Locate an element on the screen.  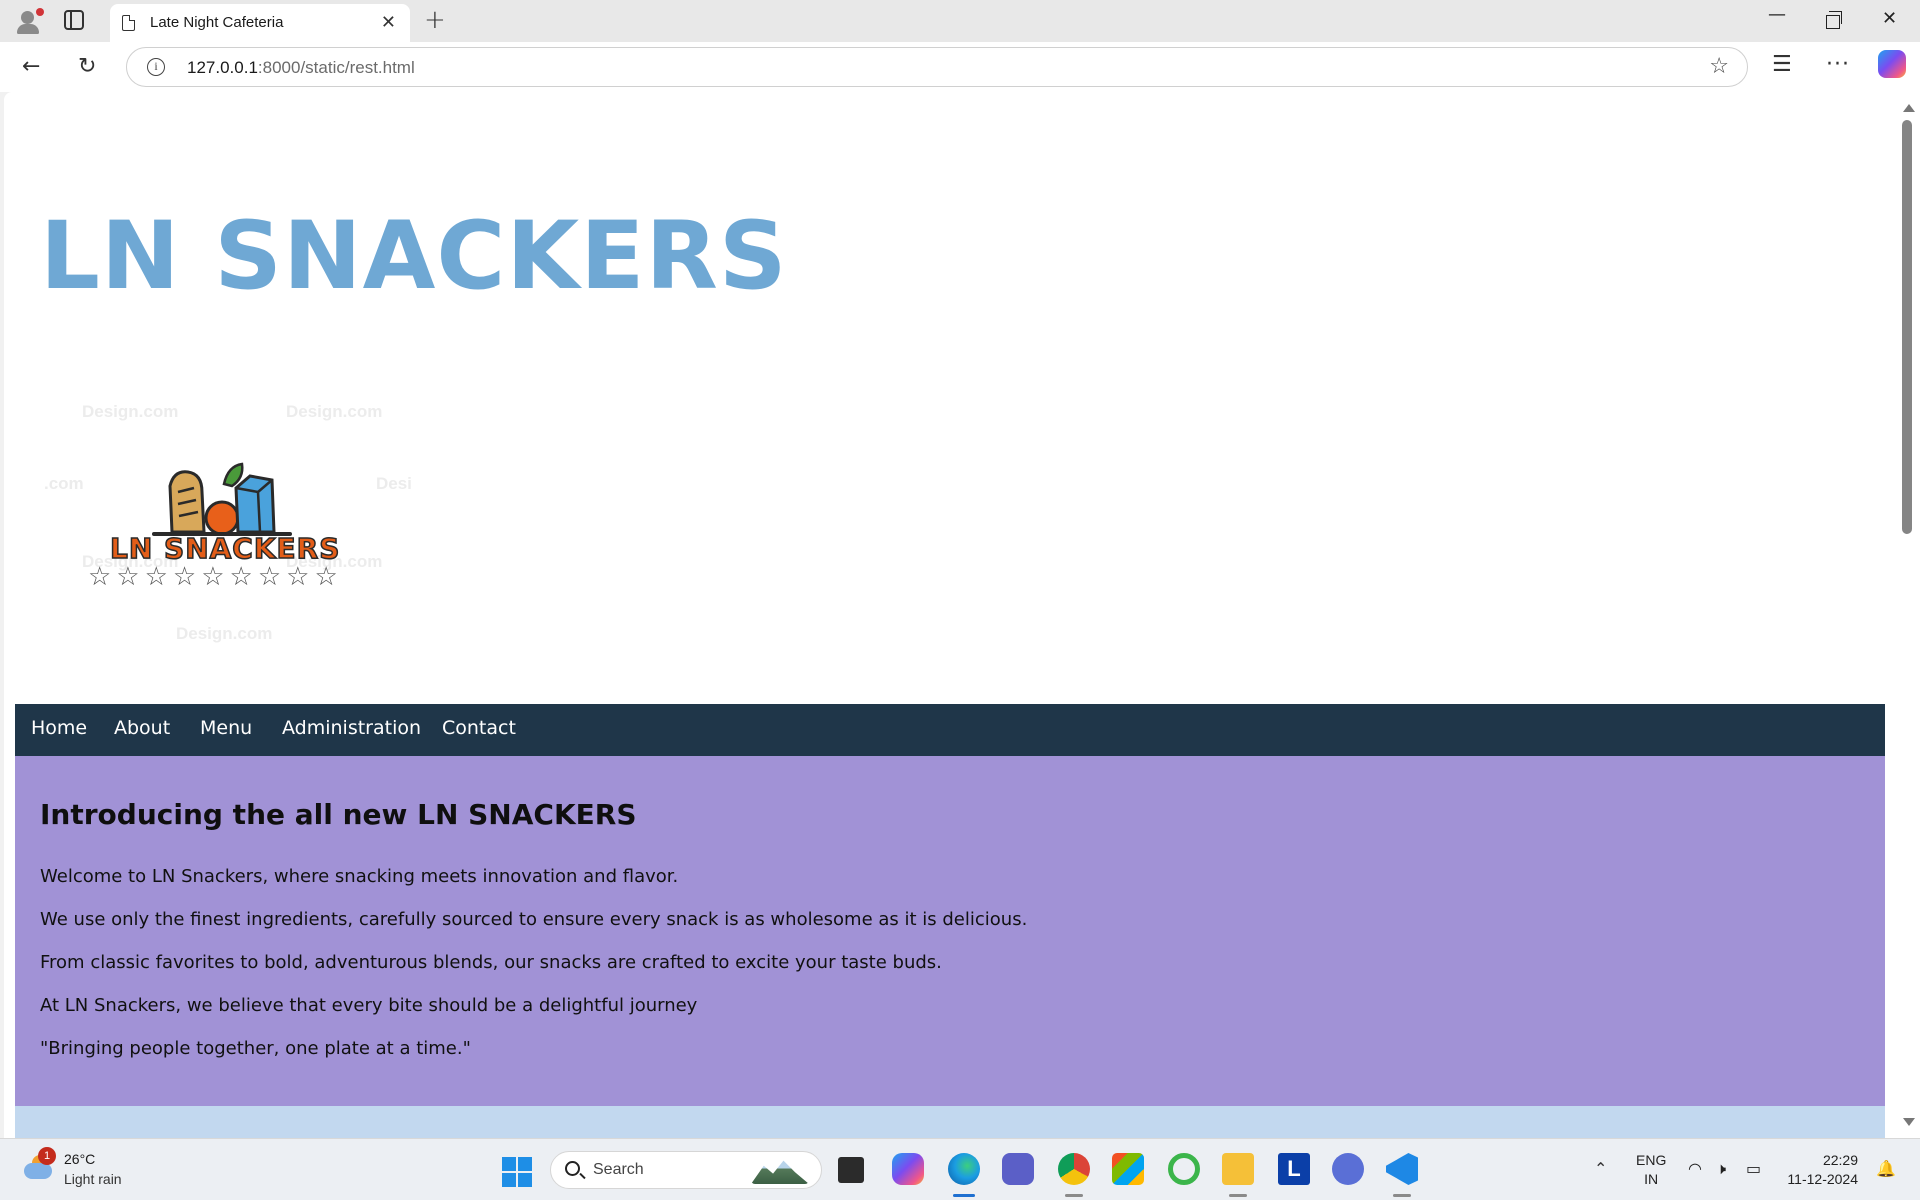
active-app-indicator is located at coordinates (964, 1195).